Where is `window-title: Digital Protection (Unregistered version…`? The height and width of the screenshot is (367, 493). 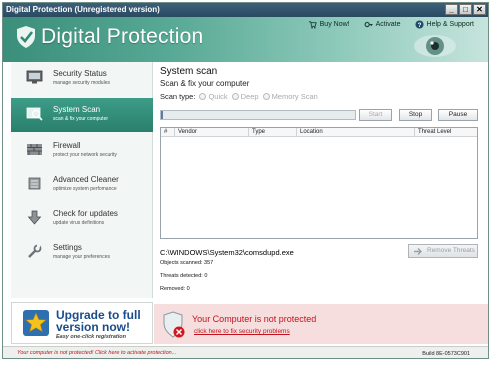
window-title: Digital Protection (Unregistered version… is located at coordinates (83, 9).